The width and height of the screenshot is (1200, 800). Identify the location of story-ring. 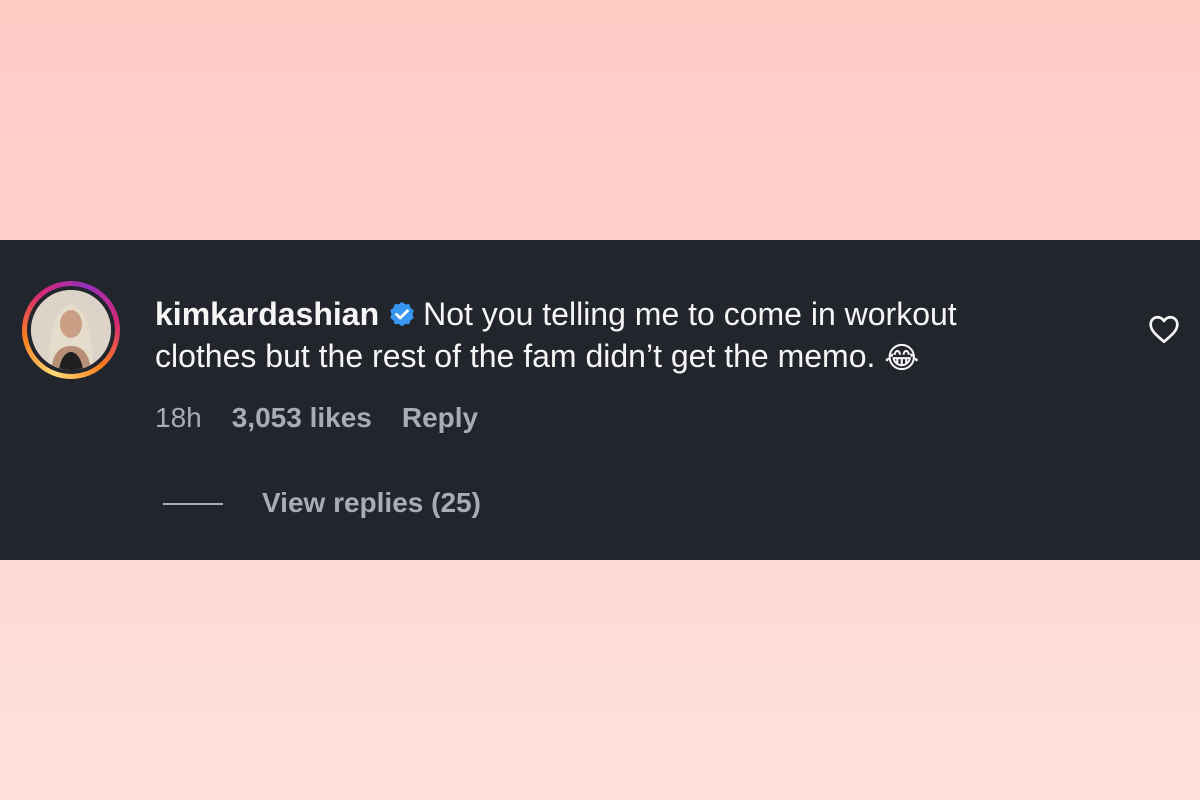
(71, 330).